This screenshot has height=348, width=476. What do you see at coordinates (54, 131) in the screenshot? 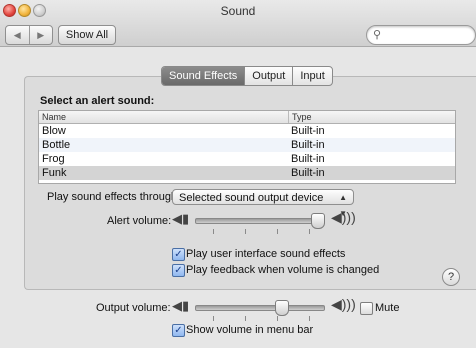
I see `sound-name: Blow` at bounding box center [54, 131].